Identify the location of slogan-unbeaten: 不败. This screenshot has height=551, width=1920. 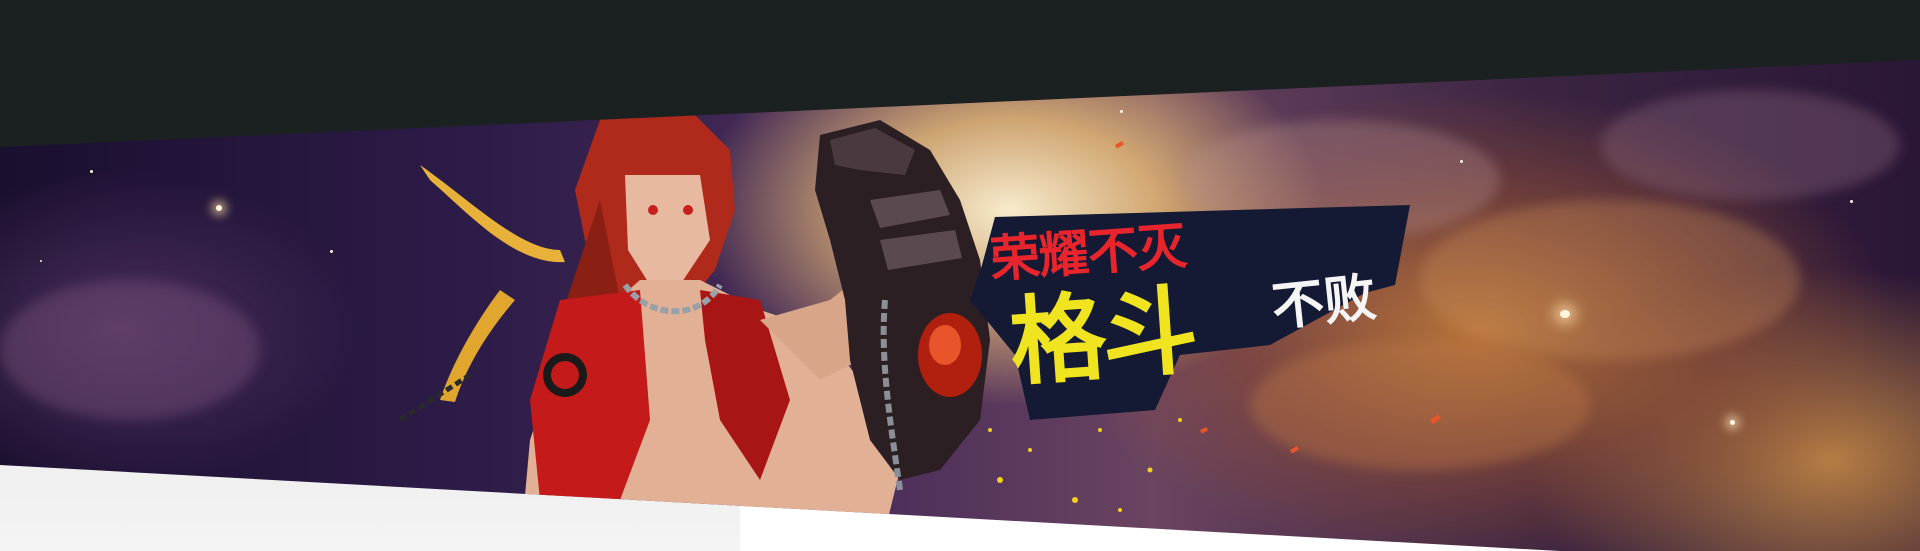
(1324, 303).